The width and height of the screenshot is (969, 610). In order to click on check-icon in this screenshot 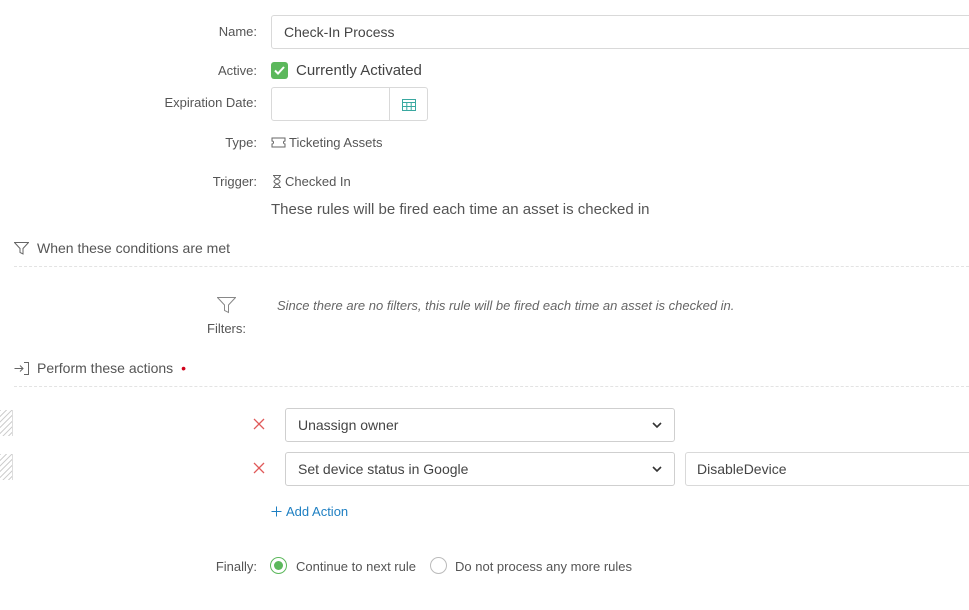, I will do `click(279, 70)`.